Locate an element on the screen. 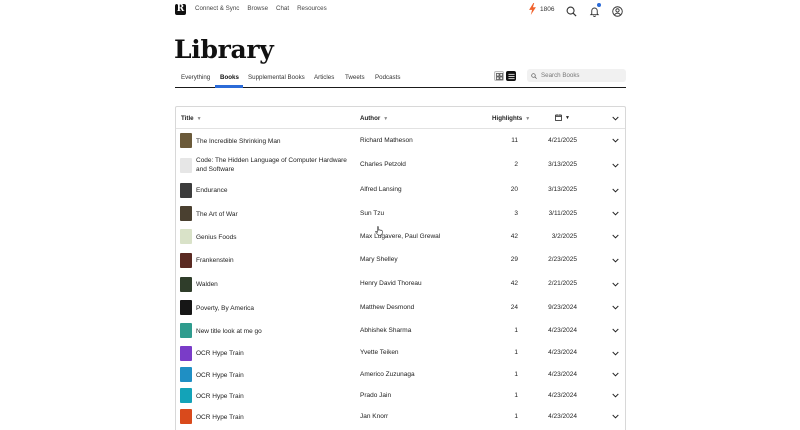  streak-counter: 1806 is located at coordinates (541, 9).